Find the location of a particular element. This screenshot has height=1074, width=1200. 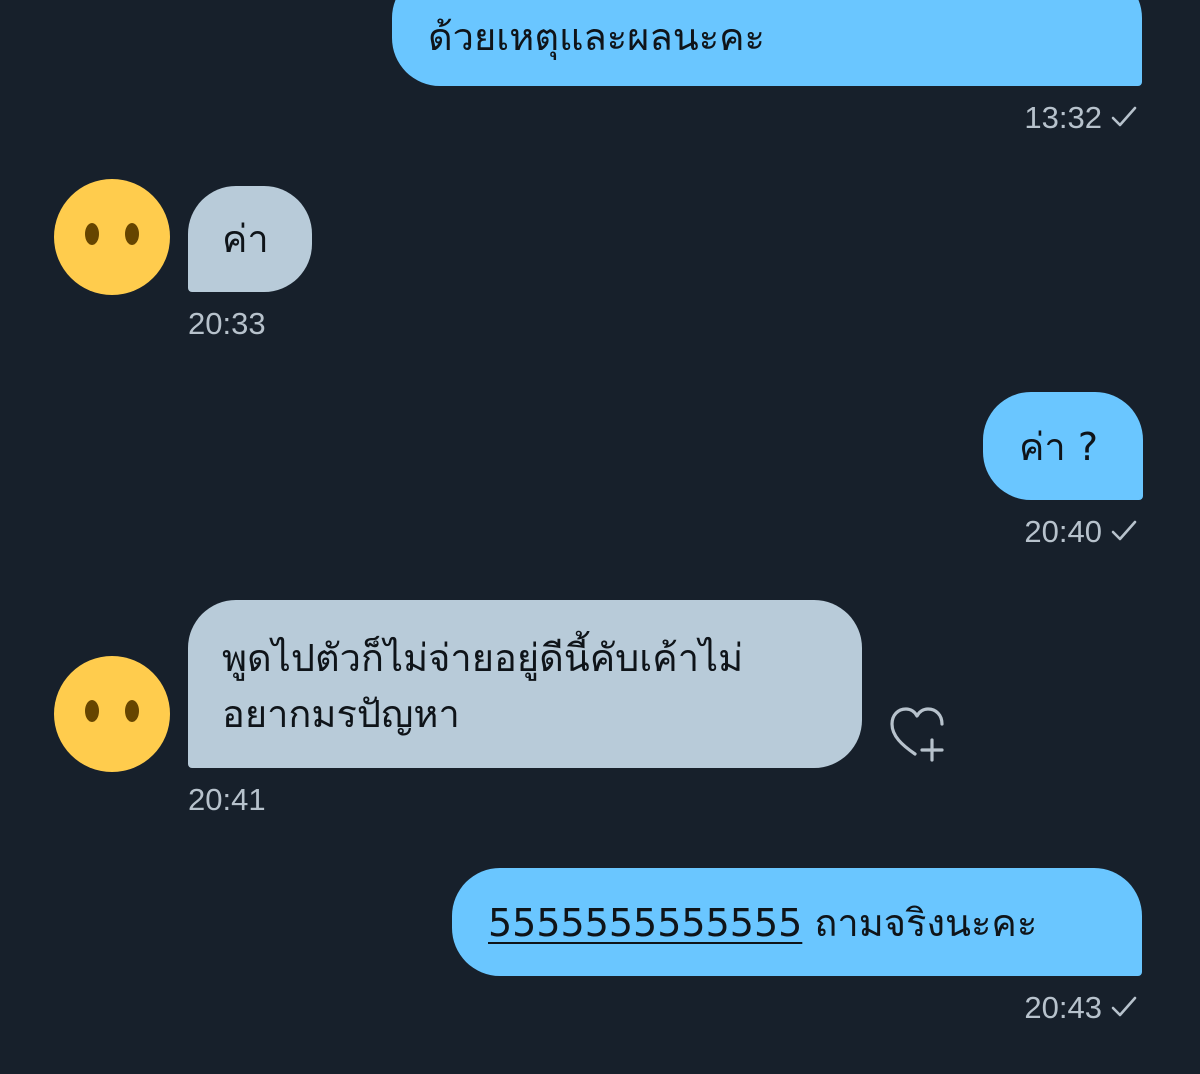

message-timestamp: 13:32 is located at coordinates (1081, 118).